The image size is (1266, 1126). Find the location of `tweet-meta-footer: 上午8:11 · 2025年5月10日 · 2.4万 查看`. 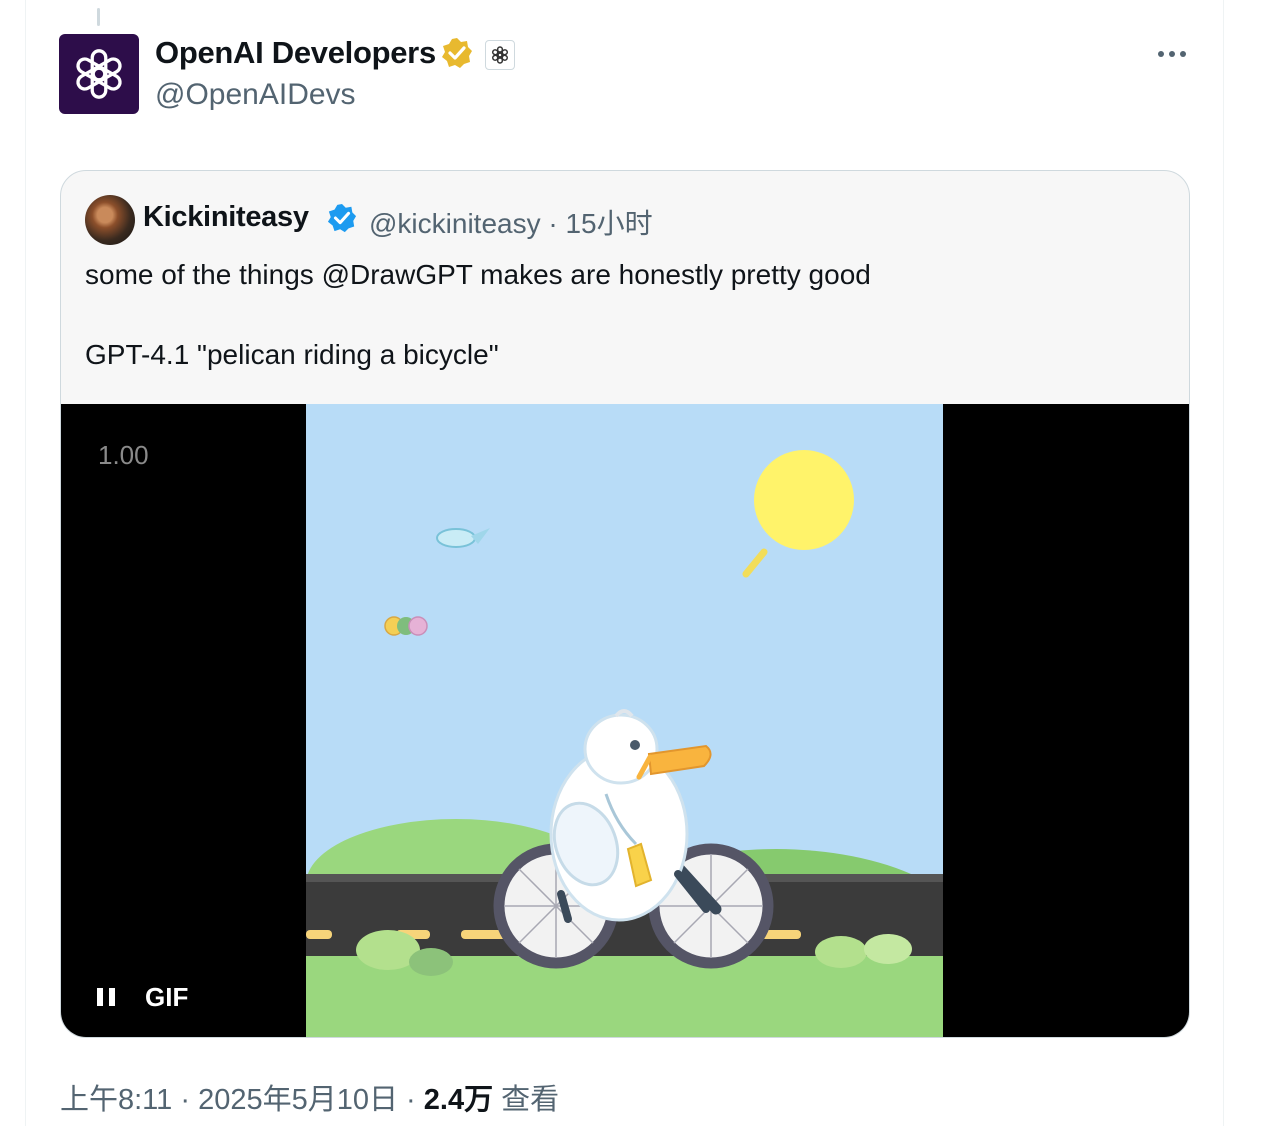

tweet-meta-footer: 上午8:11 · 2025年5月10日 · 2.4万 查看 is located at coordinates (309, 1097).